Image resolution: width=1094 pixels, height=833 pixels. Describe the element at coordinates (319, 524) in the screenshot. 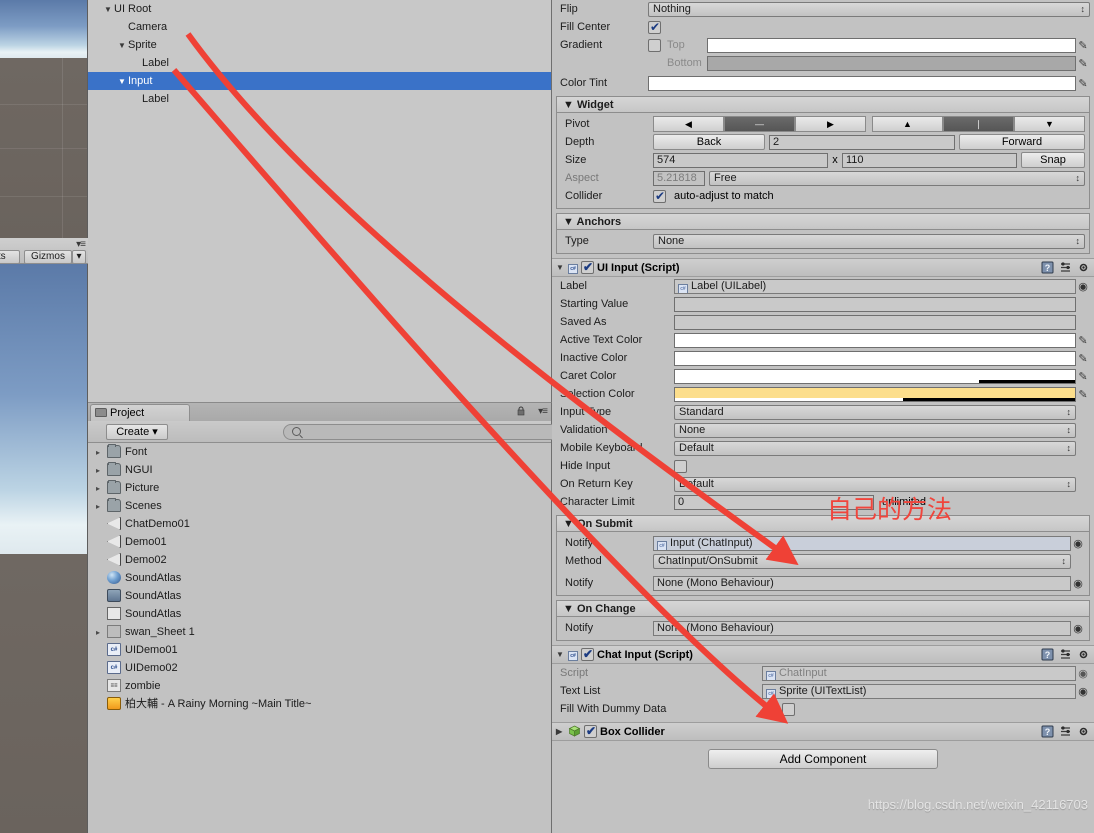

I see `project-item: ▸ ChatDemo01` at that location.